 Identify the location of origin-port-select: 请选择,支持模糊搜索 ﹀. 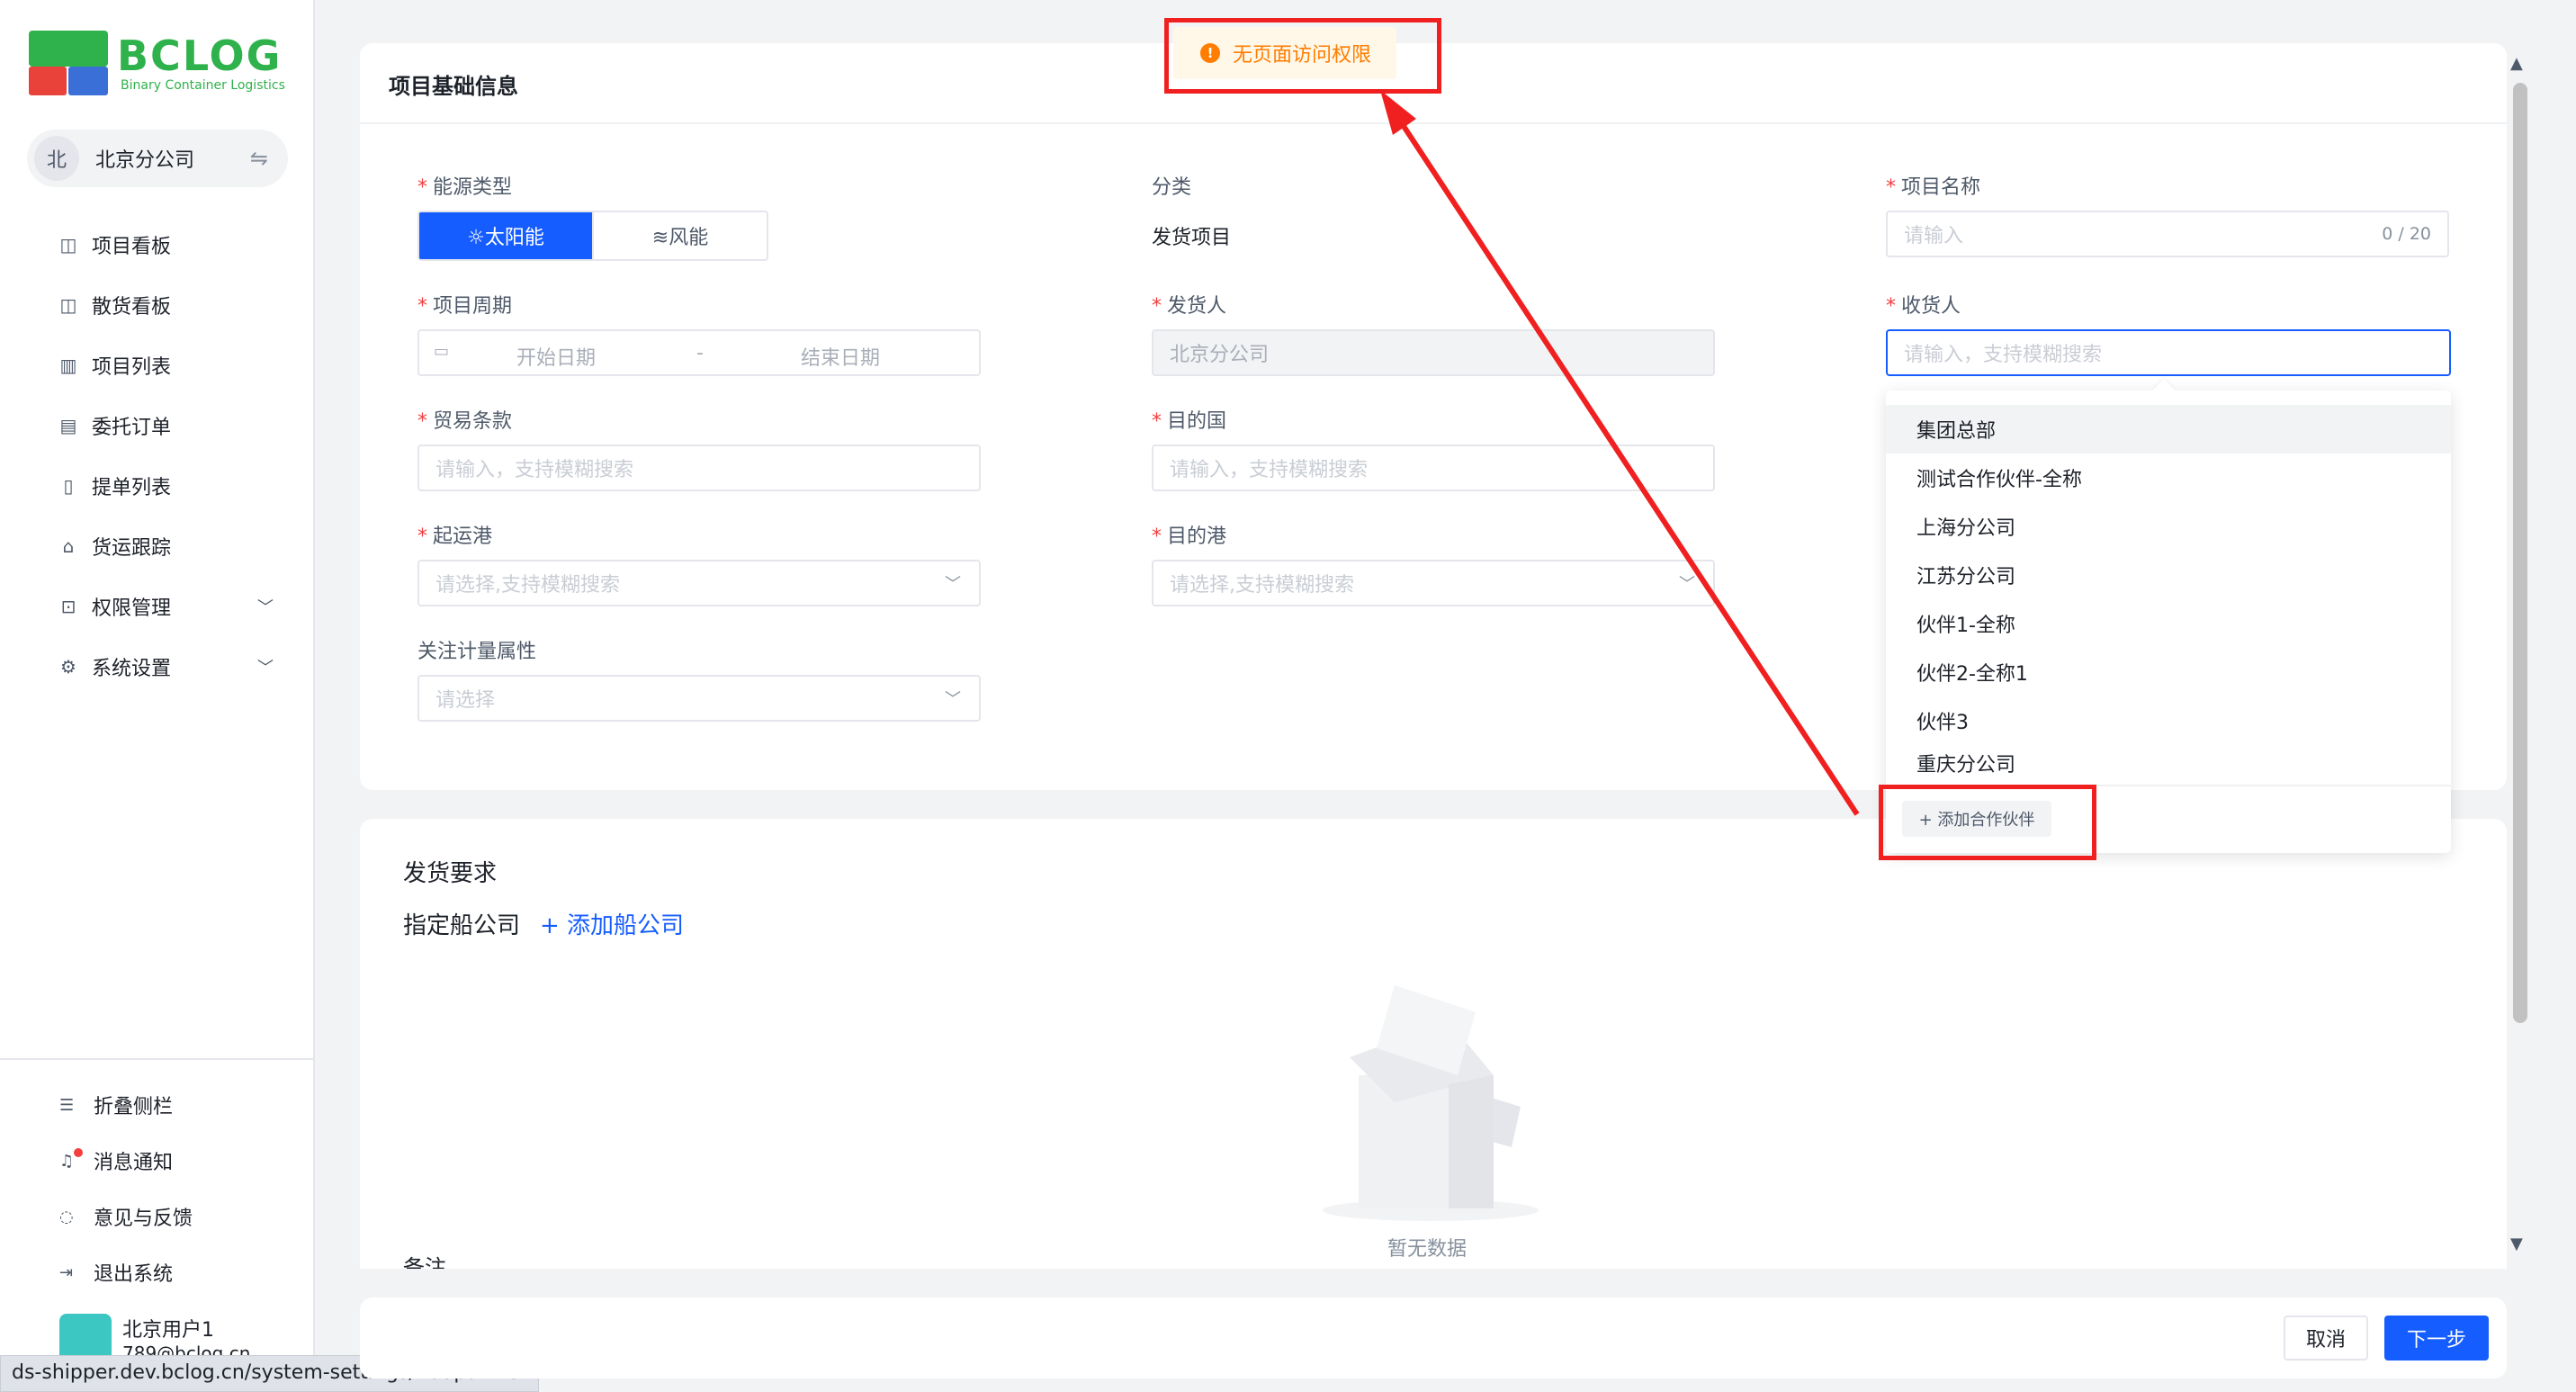
(699, 583).